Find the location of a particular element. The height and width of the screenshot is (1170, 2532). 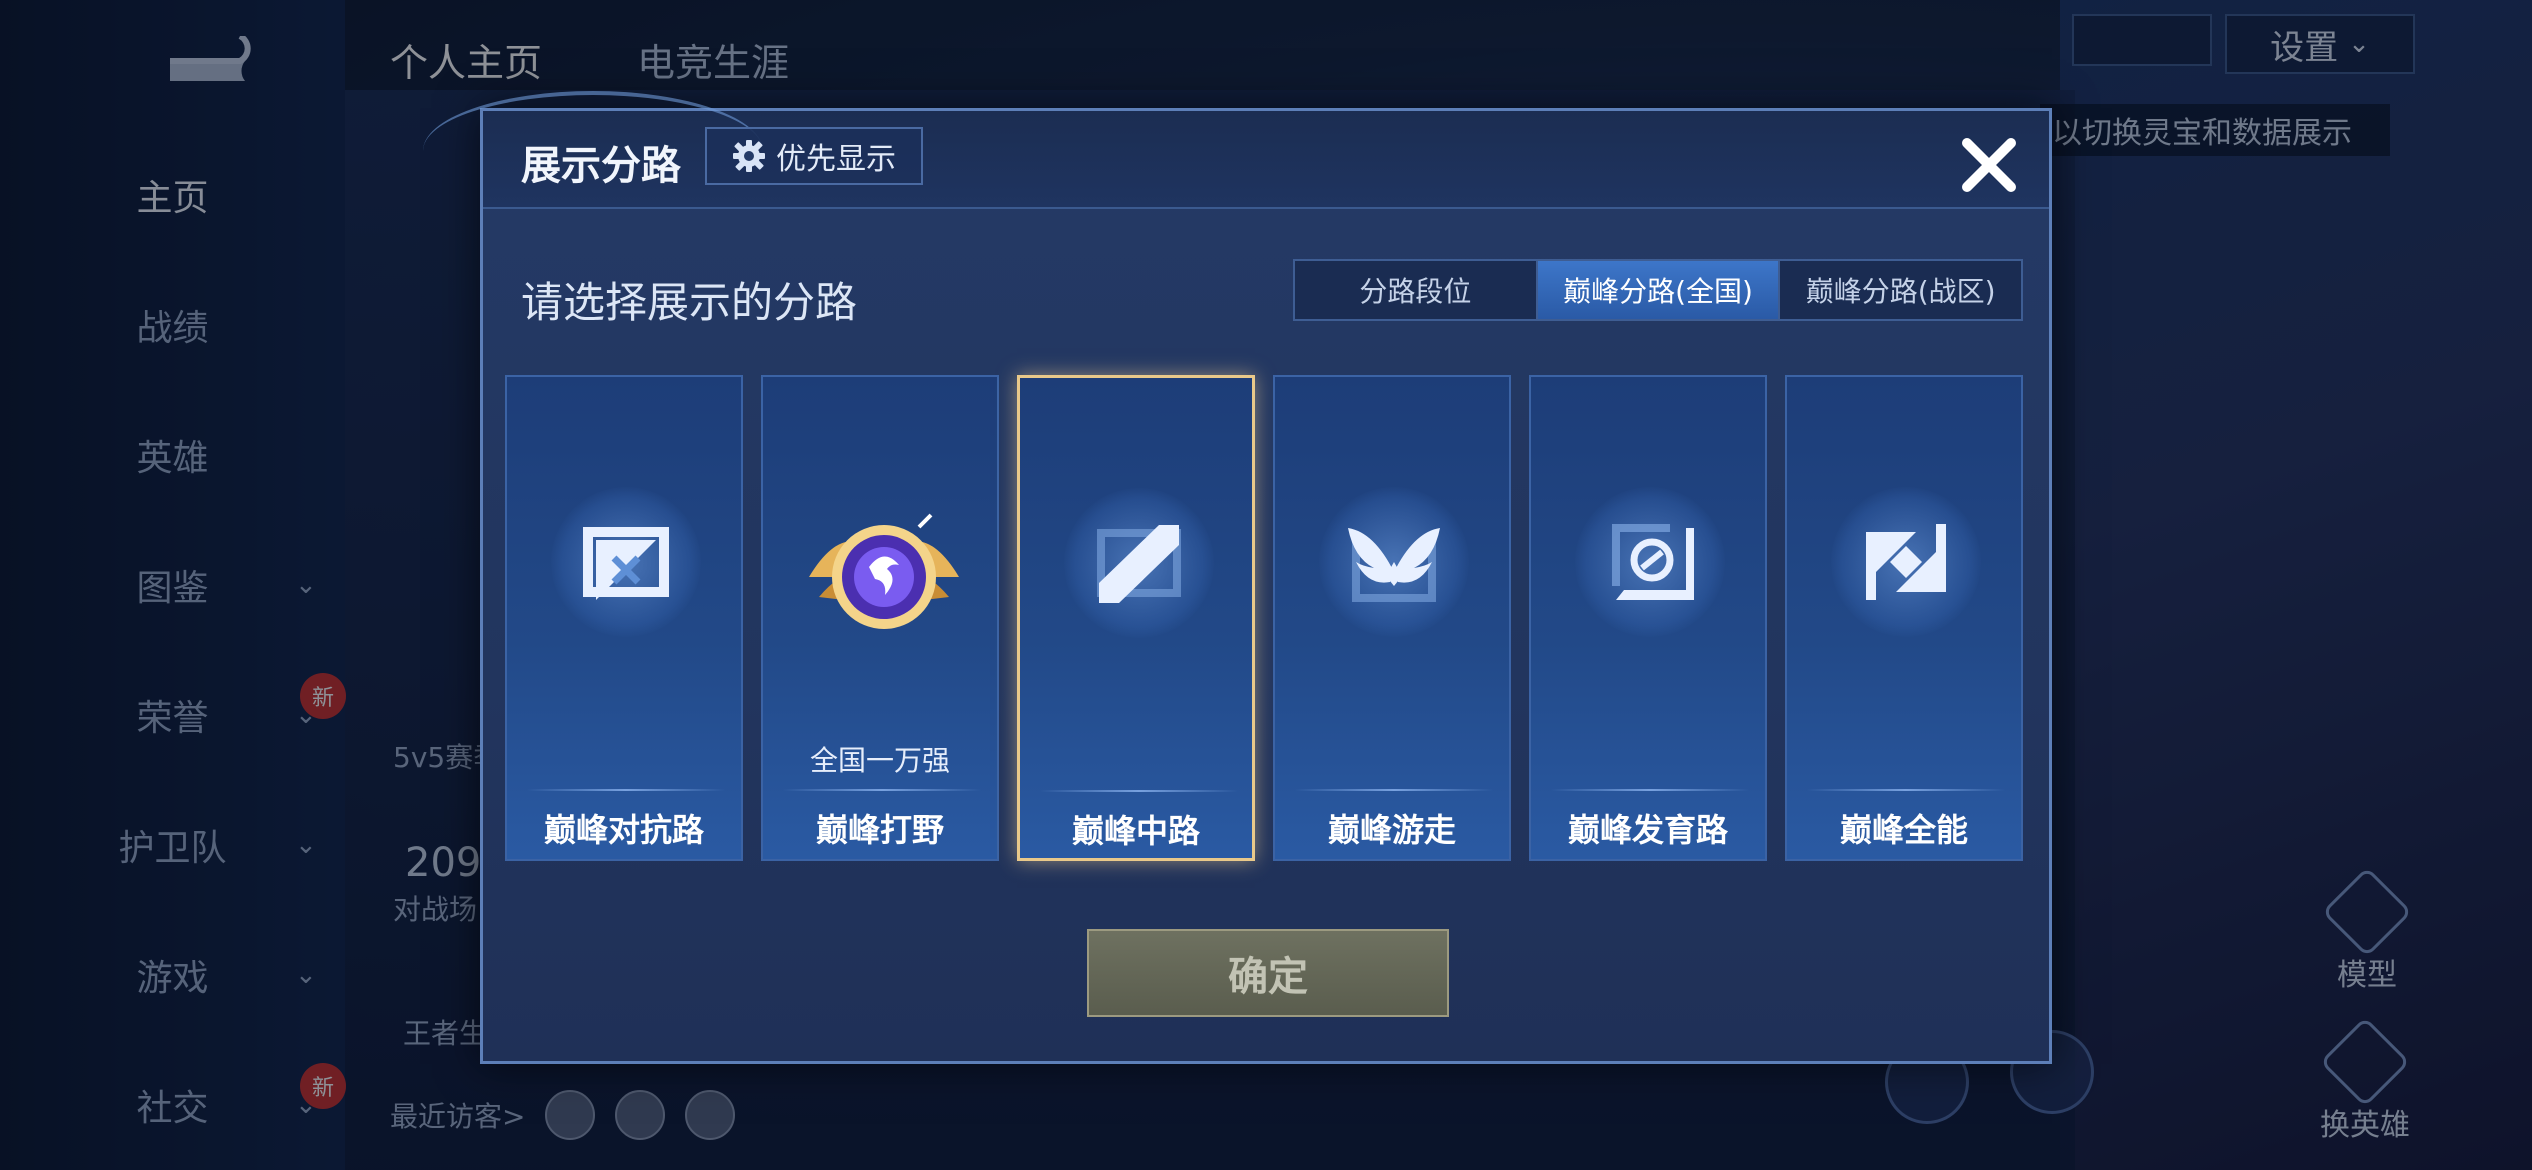

lane-name: 巅峰全能 is located at coordinates (1903, 830).